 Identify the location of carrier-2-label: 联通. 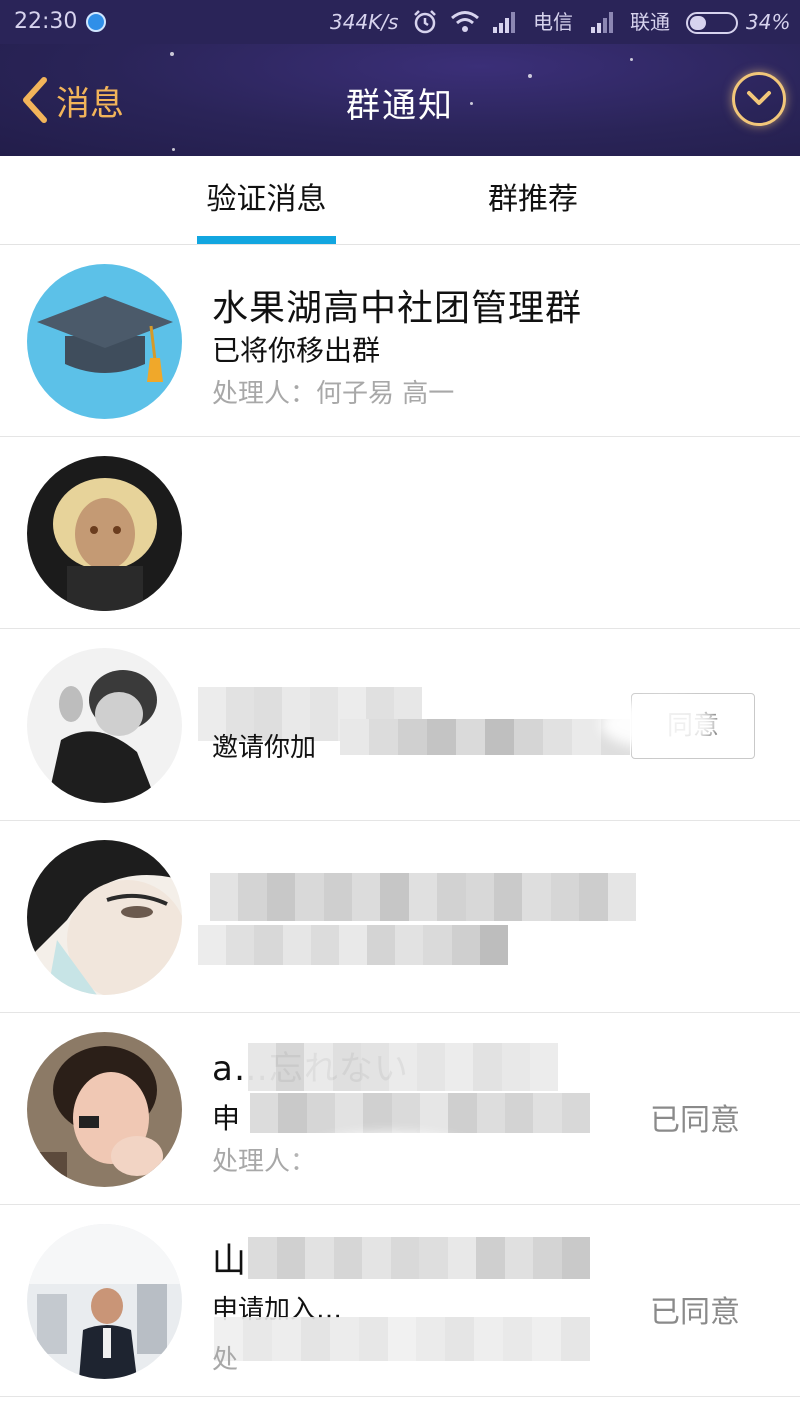
(650, 22).